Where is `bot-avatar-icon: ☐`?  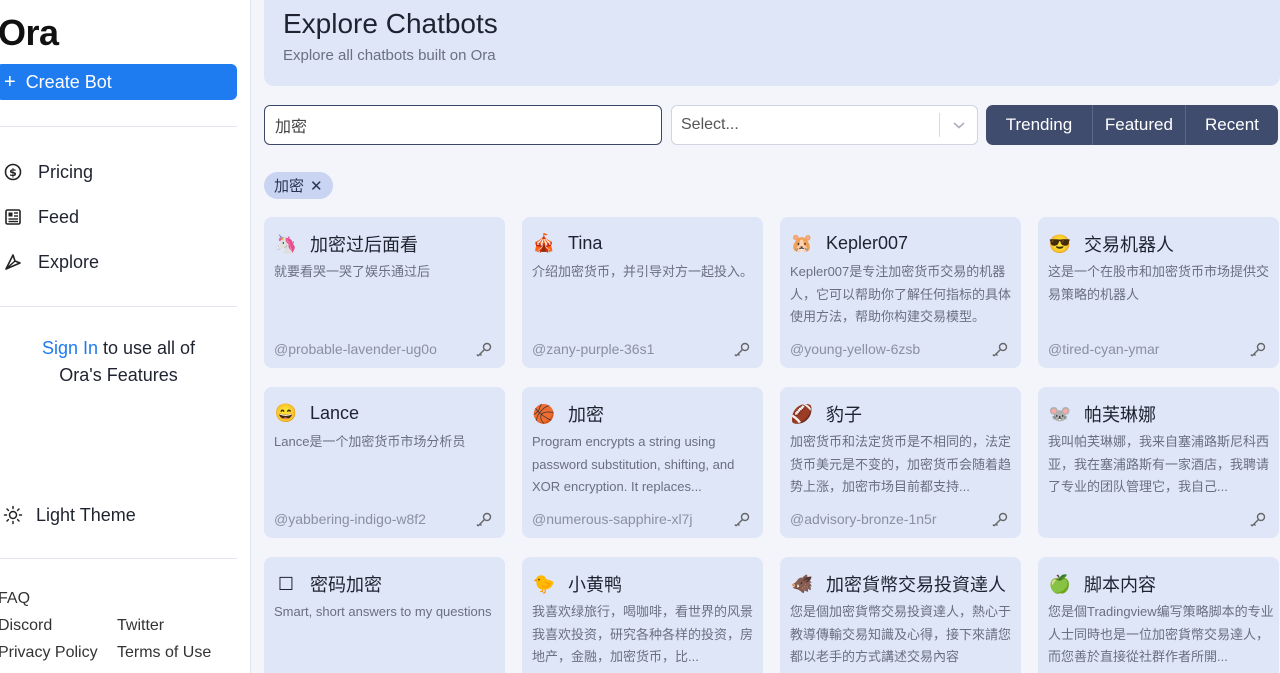 bot-avatar-icon: ☐ is located at coordinates (286, 583).